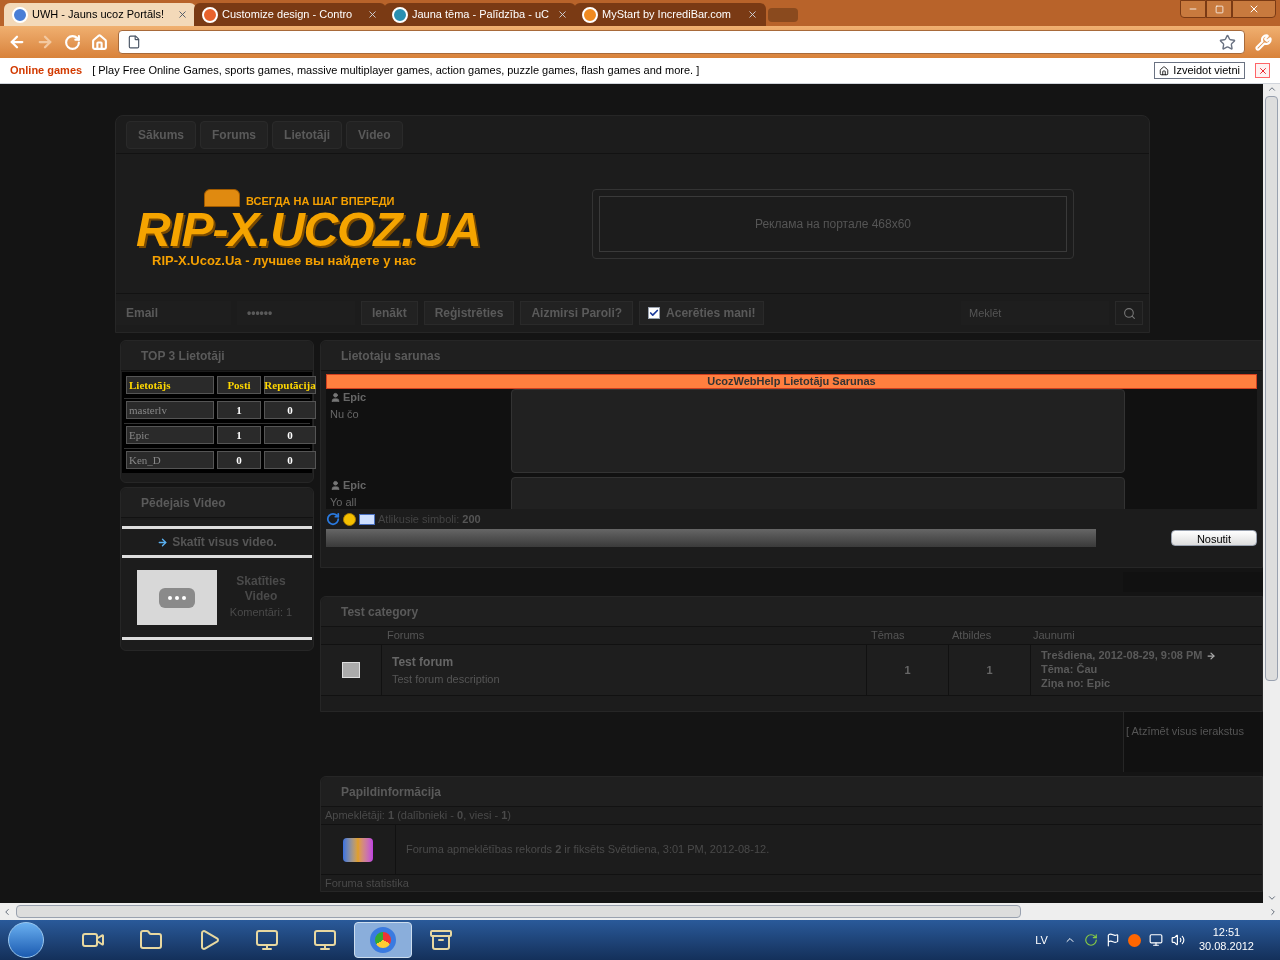 This screenshot has height=960, width=1280. What do you see at coordinates (344, 413) in the screenshot?
I see `message-text: Nu čo` at bounding box center [344, 413].